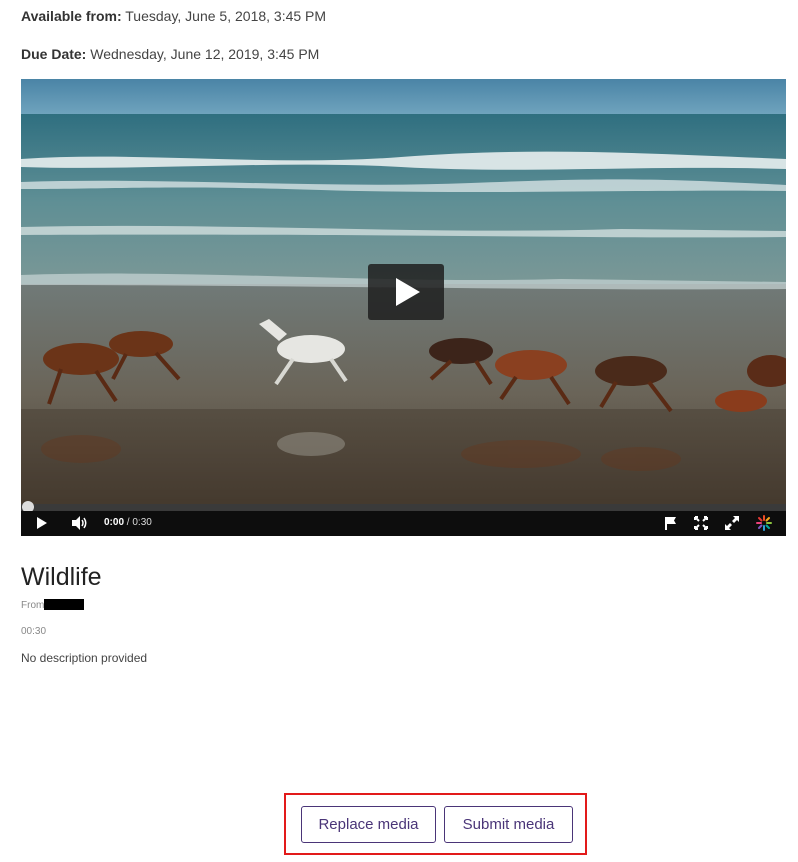 The image size is (798, 862). I want to click on submit-media-button: Submit media, so click(508, 824).